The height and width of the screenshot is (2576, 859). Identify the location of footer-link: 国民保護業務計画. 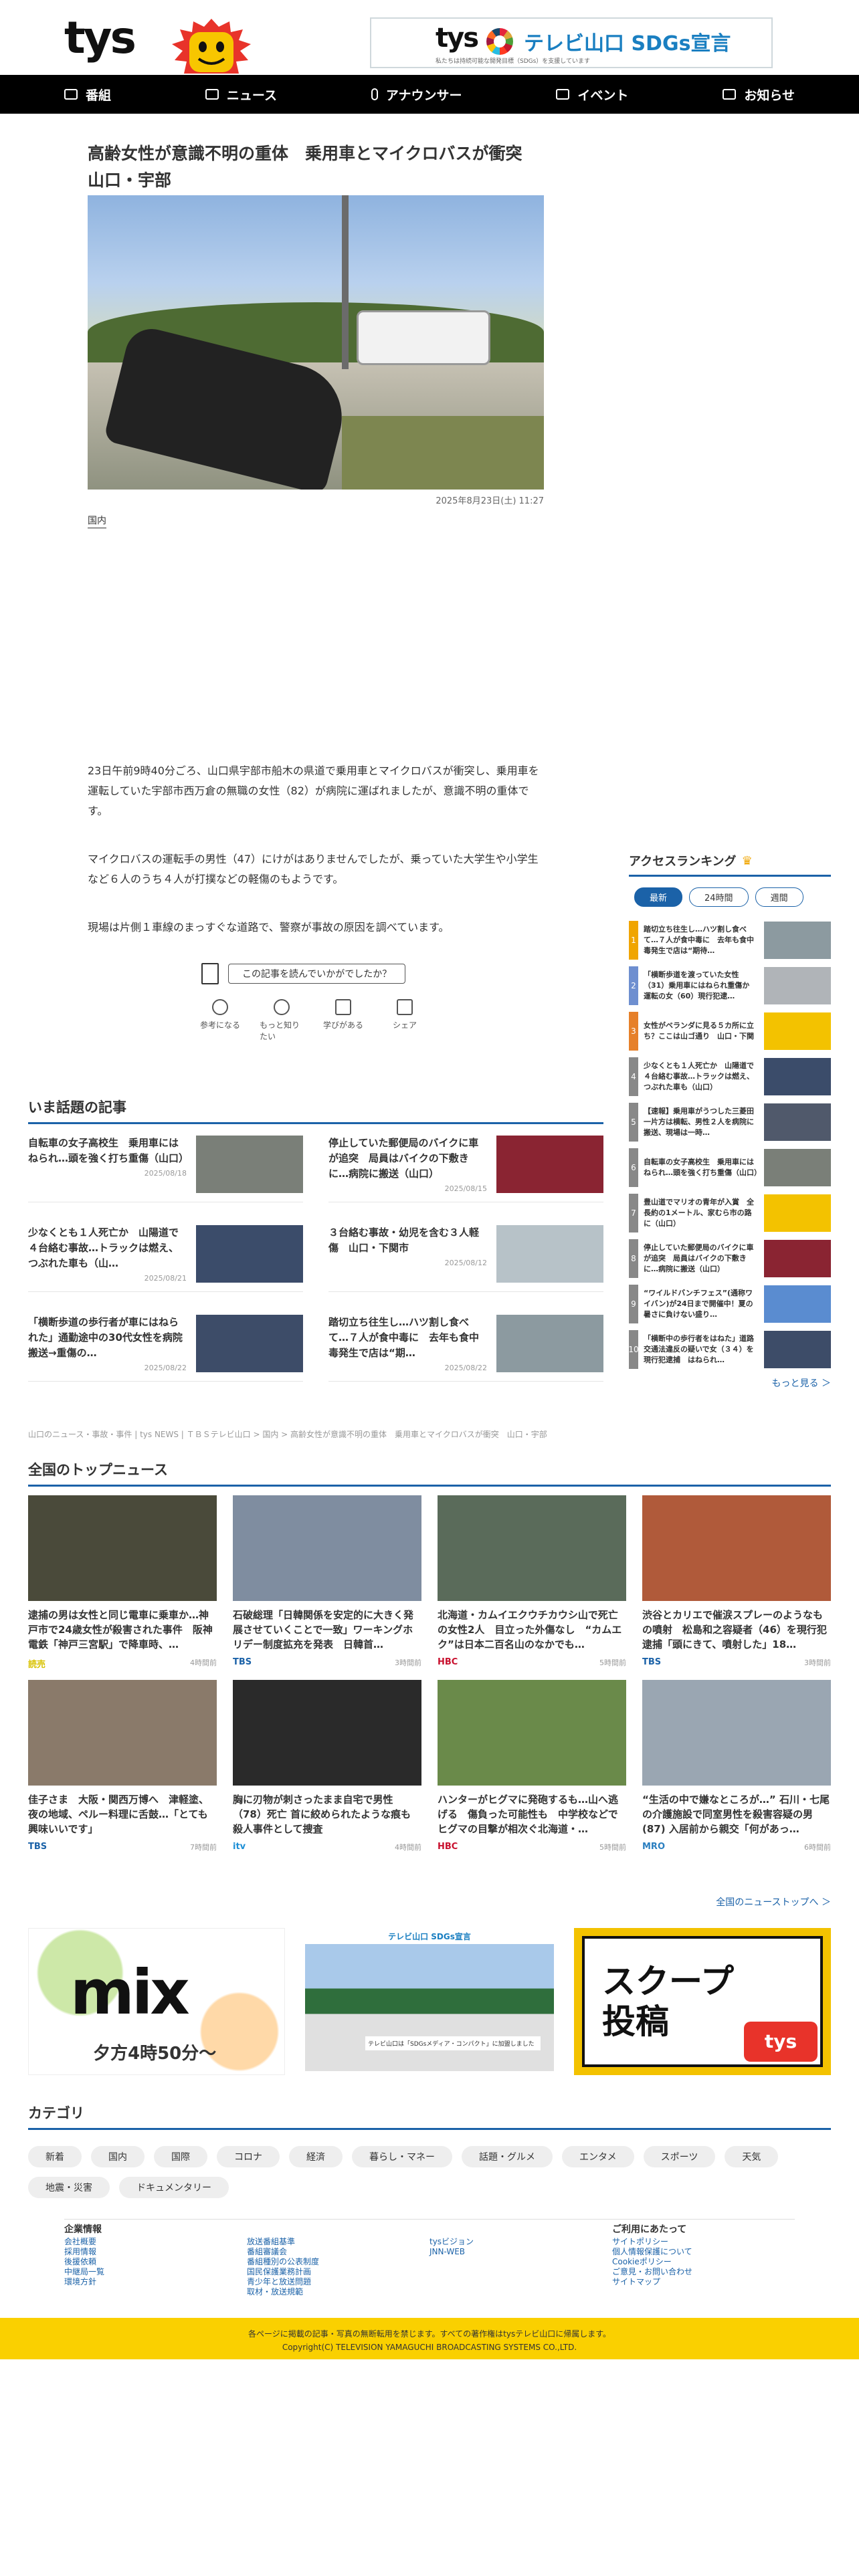
(338, 2272).